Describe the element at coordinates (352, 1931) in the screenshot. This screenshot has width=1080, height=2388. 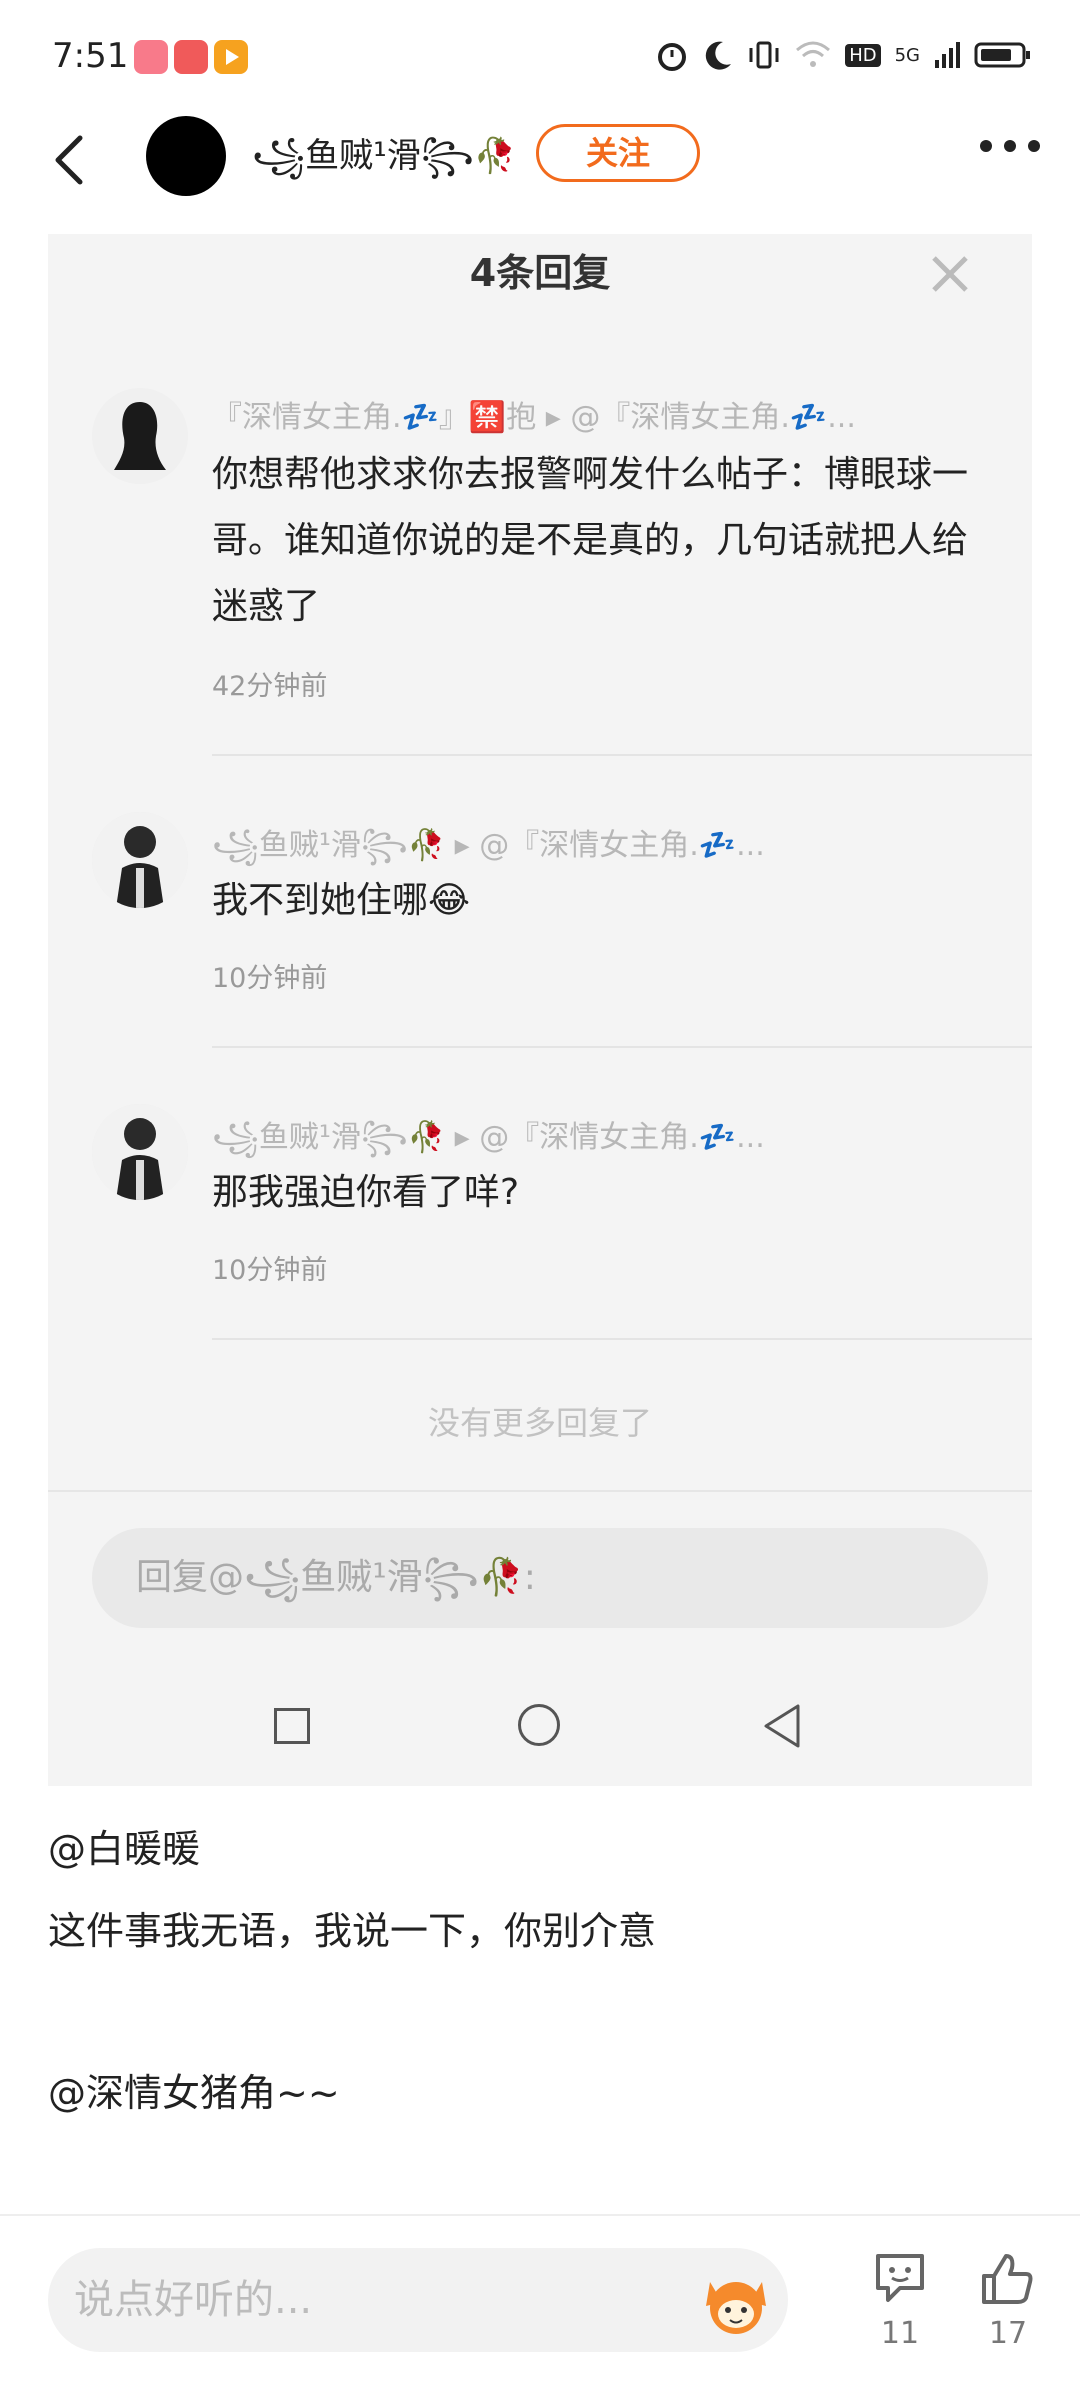
I see `post-text: 这件事我无语，我说一下，你别介意` at that location.